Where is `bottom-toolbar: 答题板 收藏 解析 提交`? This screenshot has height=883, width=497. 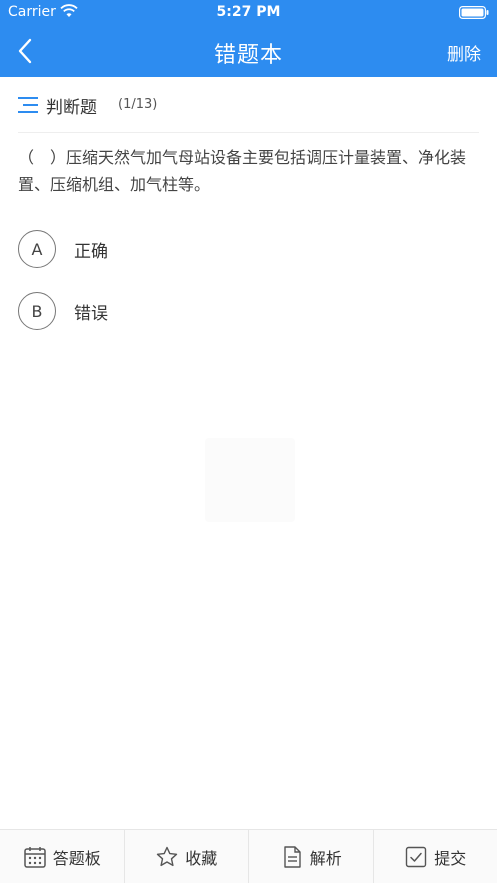 bottom-toolbar: 答题板 收藏 解析 提交 is located at coordinates (248, 856).